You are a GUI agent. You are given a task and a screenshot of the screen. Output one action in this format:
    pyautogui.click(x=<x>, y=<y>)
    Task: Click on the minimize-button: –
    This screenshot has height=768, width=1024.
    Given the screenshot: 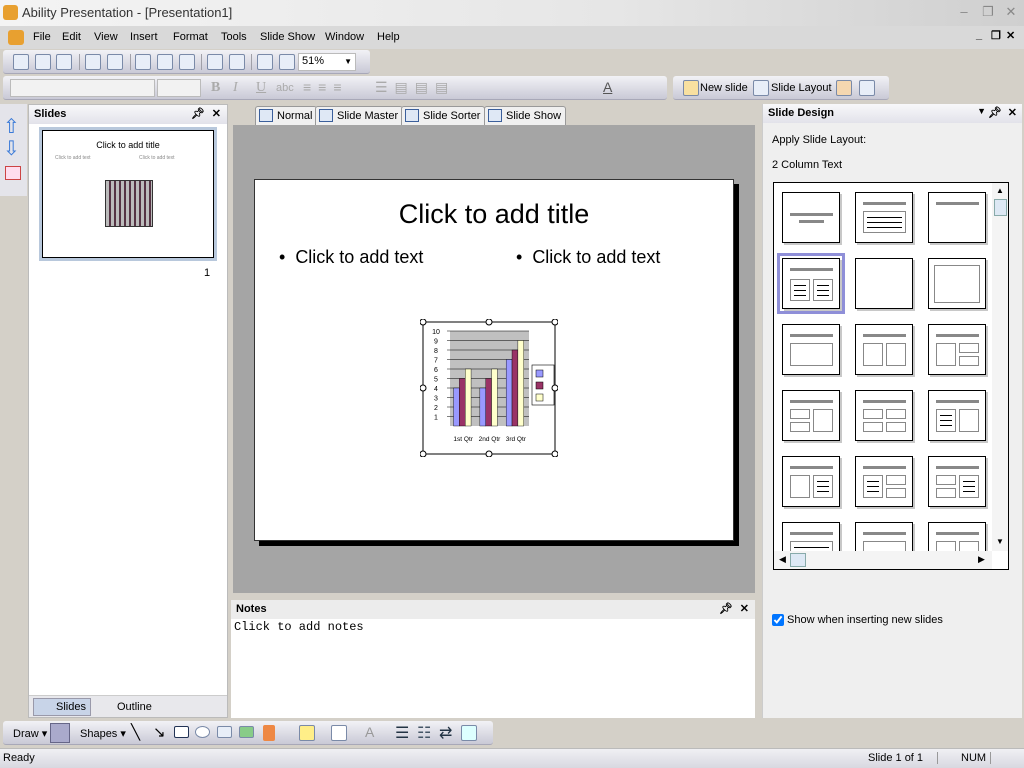 What is the action you would take?
    pyautogui.click(x=964, y=12)
    